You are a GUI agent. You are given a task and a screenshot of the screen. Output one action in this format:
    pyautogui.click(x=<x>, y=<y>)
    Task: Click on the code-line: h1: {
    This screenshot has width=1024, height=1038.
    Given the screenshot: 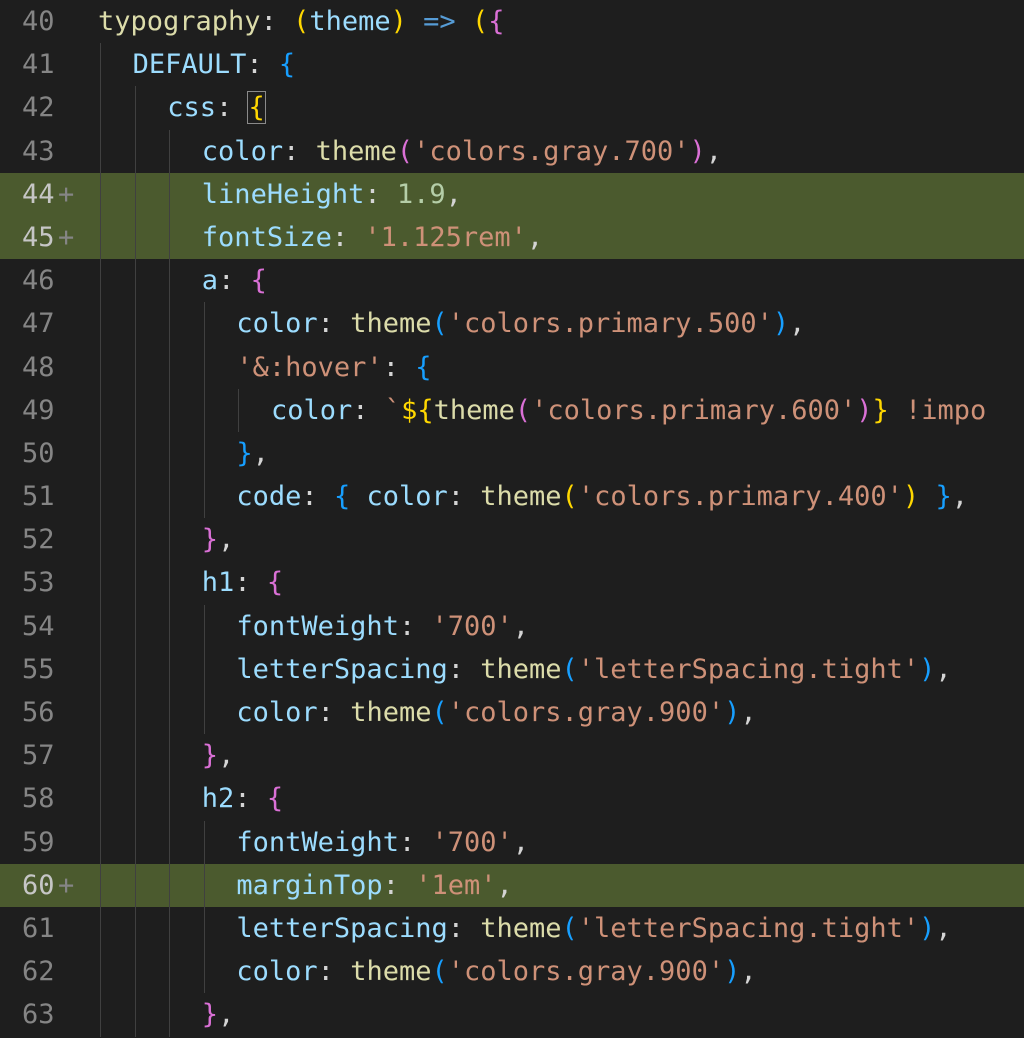 What is the action you would take?
    pyautogui.click(x=558, y=583)
    